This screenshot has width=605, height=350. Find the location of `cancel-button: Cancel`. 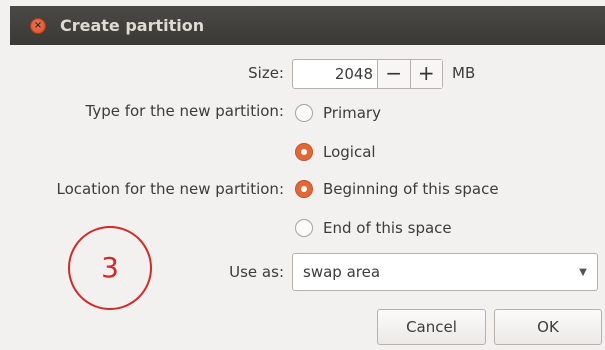

cancel-button: Cancel is located at coordinates (431, 327).